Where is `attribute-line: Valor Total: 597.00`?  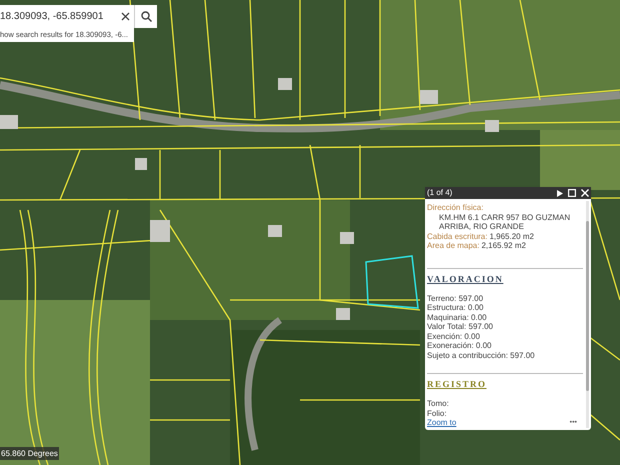 attribute-line: Valor Total: 597.00 is located at coordinates (460, 327).